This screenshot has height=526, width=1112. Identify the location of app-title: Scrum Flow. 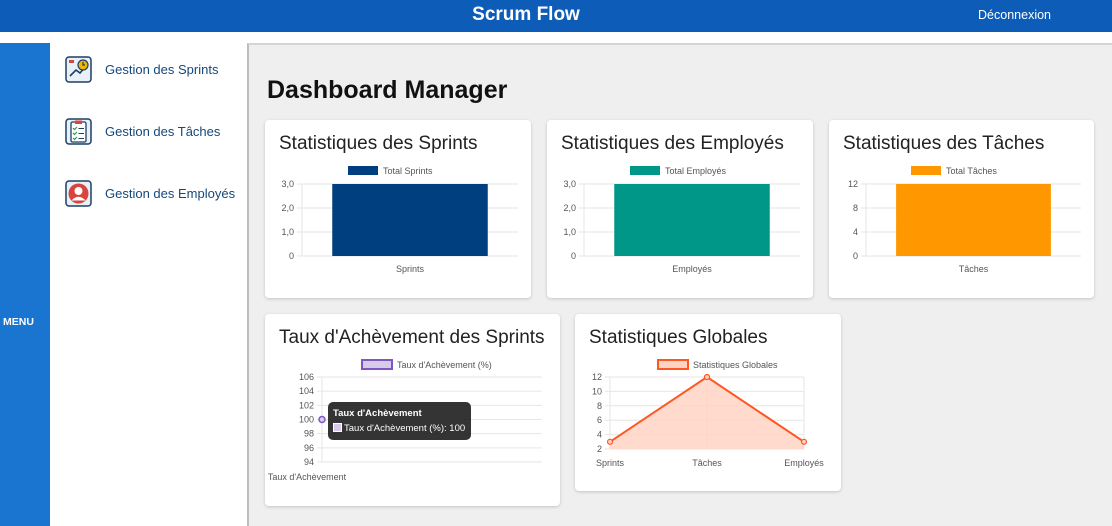
(526, 14).